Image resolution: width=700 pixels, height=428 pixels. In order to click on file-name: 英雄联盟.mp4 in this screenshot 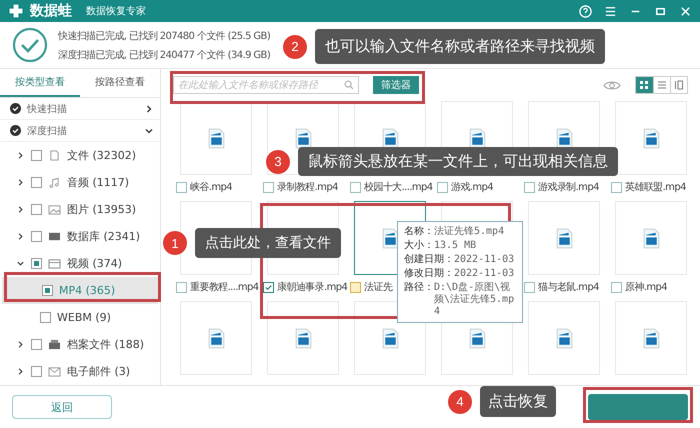, I will do `click(655, 187)`.